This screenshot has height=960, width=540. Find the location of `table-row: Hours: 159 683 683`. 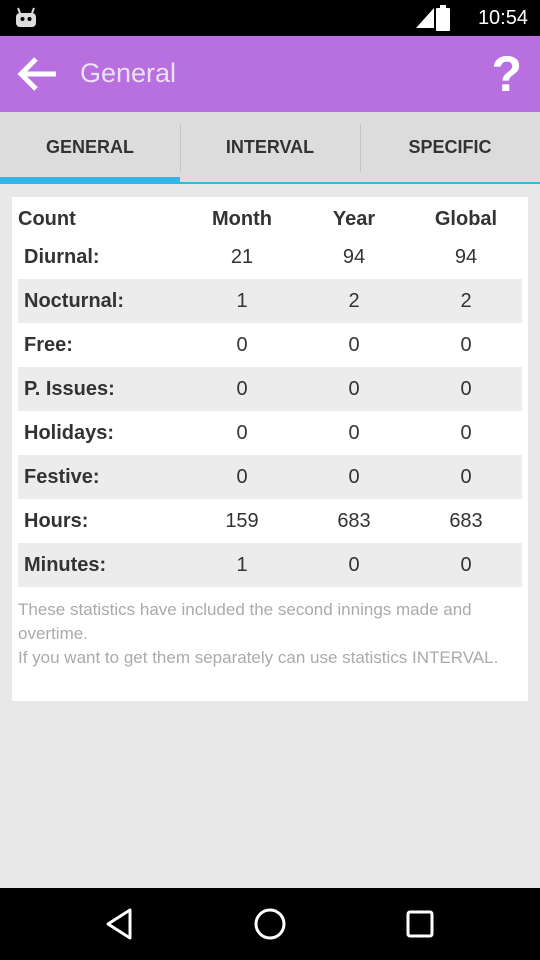

table-row: Hours: 159 683 683 is located at coordinates (253, 520).